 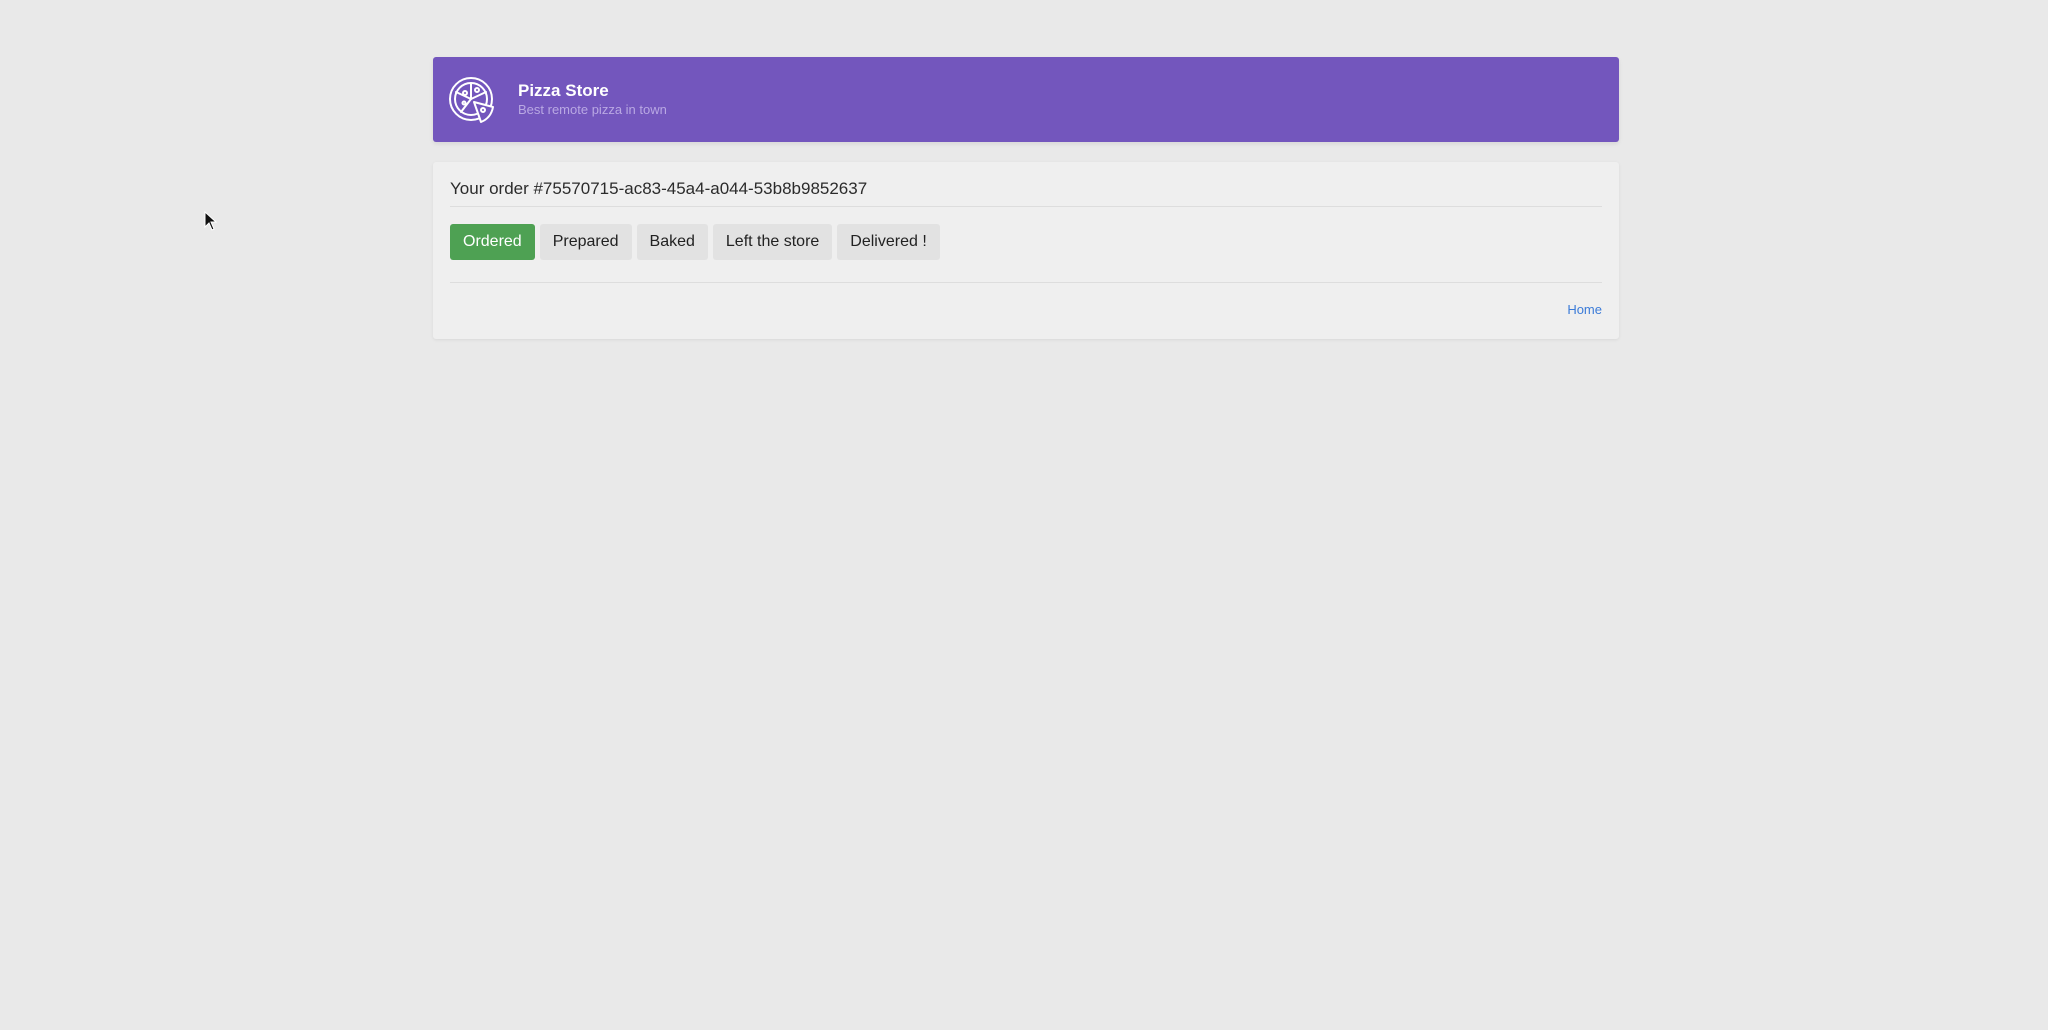 I want to click on status-step-baked: Baked, so click(x=672, y=242).